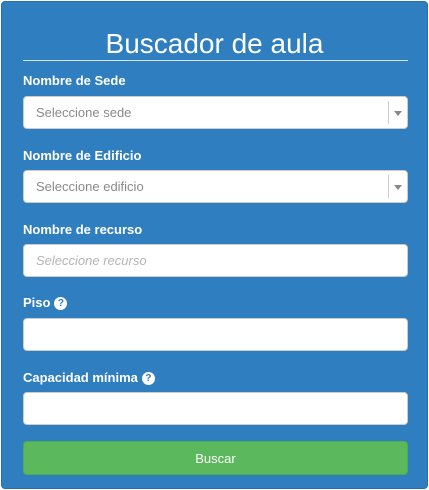  I want to click on form-title: Buscador de aula, so click(214, 43).